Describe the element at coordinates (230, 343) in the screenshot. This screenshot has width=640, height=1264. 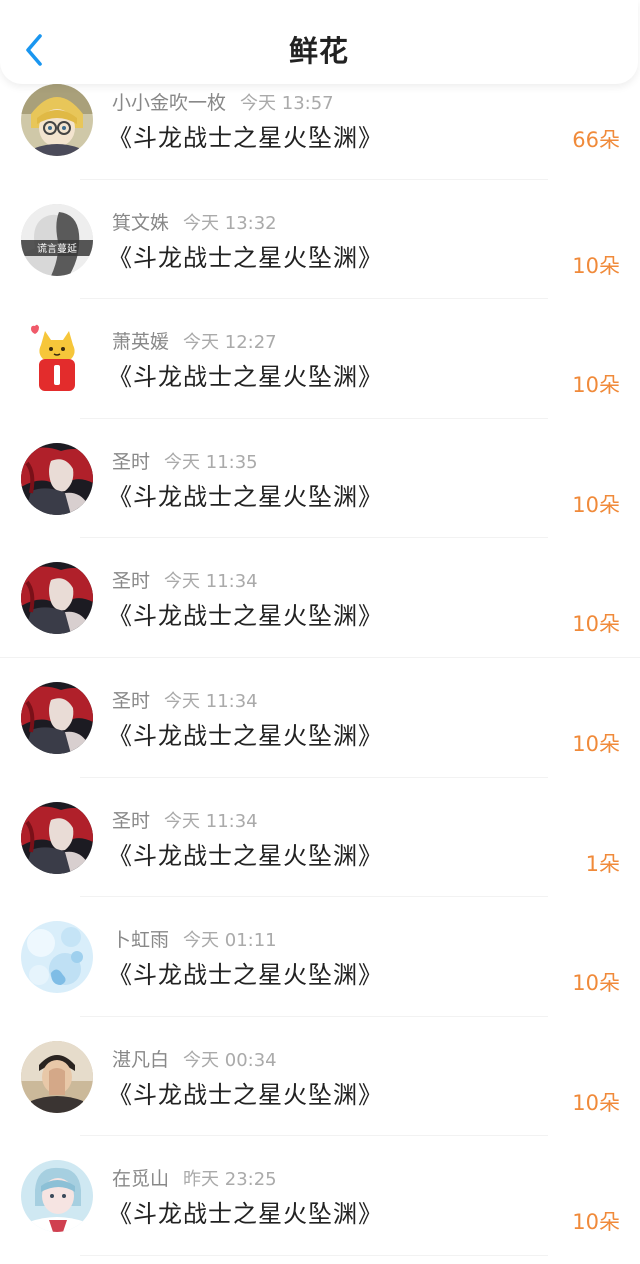
I see `timestamp: 今天 12:27` at that location.